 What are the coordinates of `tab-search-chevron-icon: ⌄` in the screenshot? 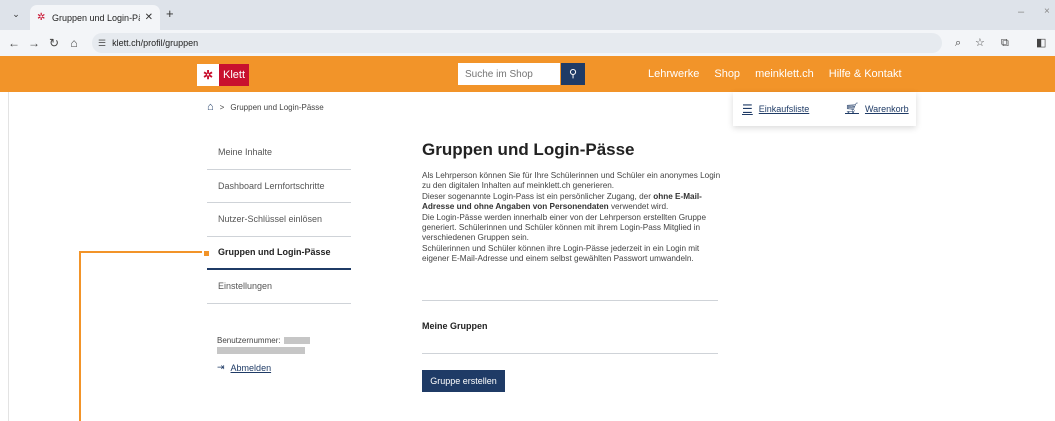 It's located at (16, 14).